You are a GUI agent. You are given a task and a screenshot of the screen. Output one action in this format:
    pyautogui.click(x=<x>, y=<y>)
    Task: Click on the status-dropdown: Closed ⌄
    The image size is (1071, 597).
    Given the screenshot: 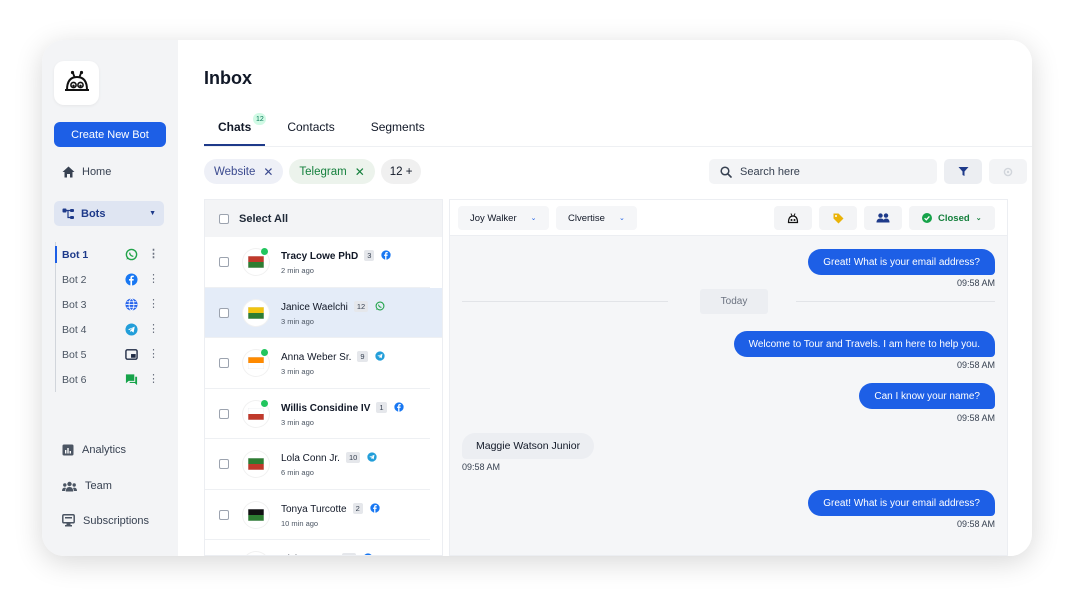 What is the action you would take?
    pyautogui.click(x=952, y=218)
    